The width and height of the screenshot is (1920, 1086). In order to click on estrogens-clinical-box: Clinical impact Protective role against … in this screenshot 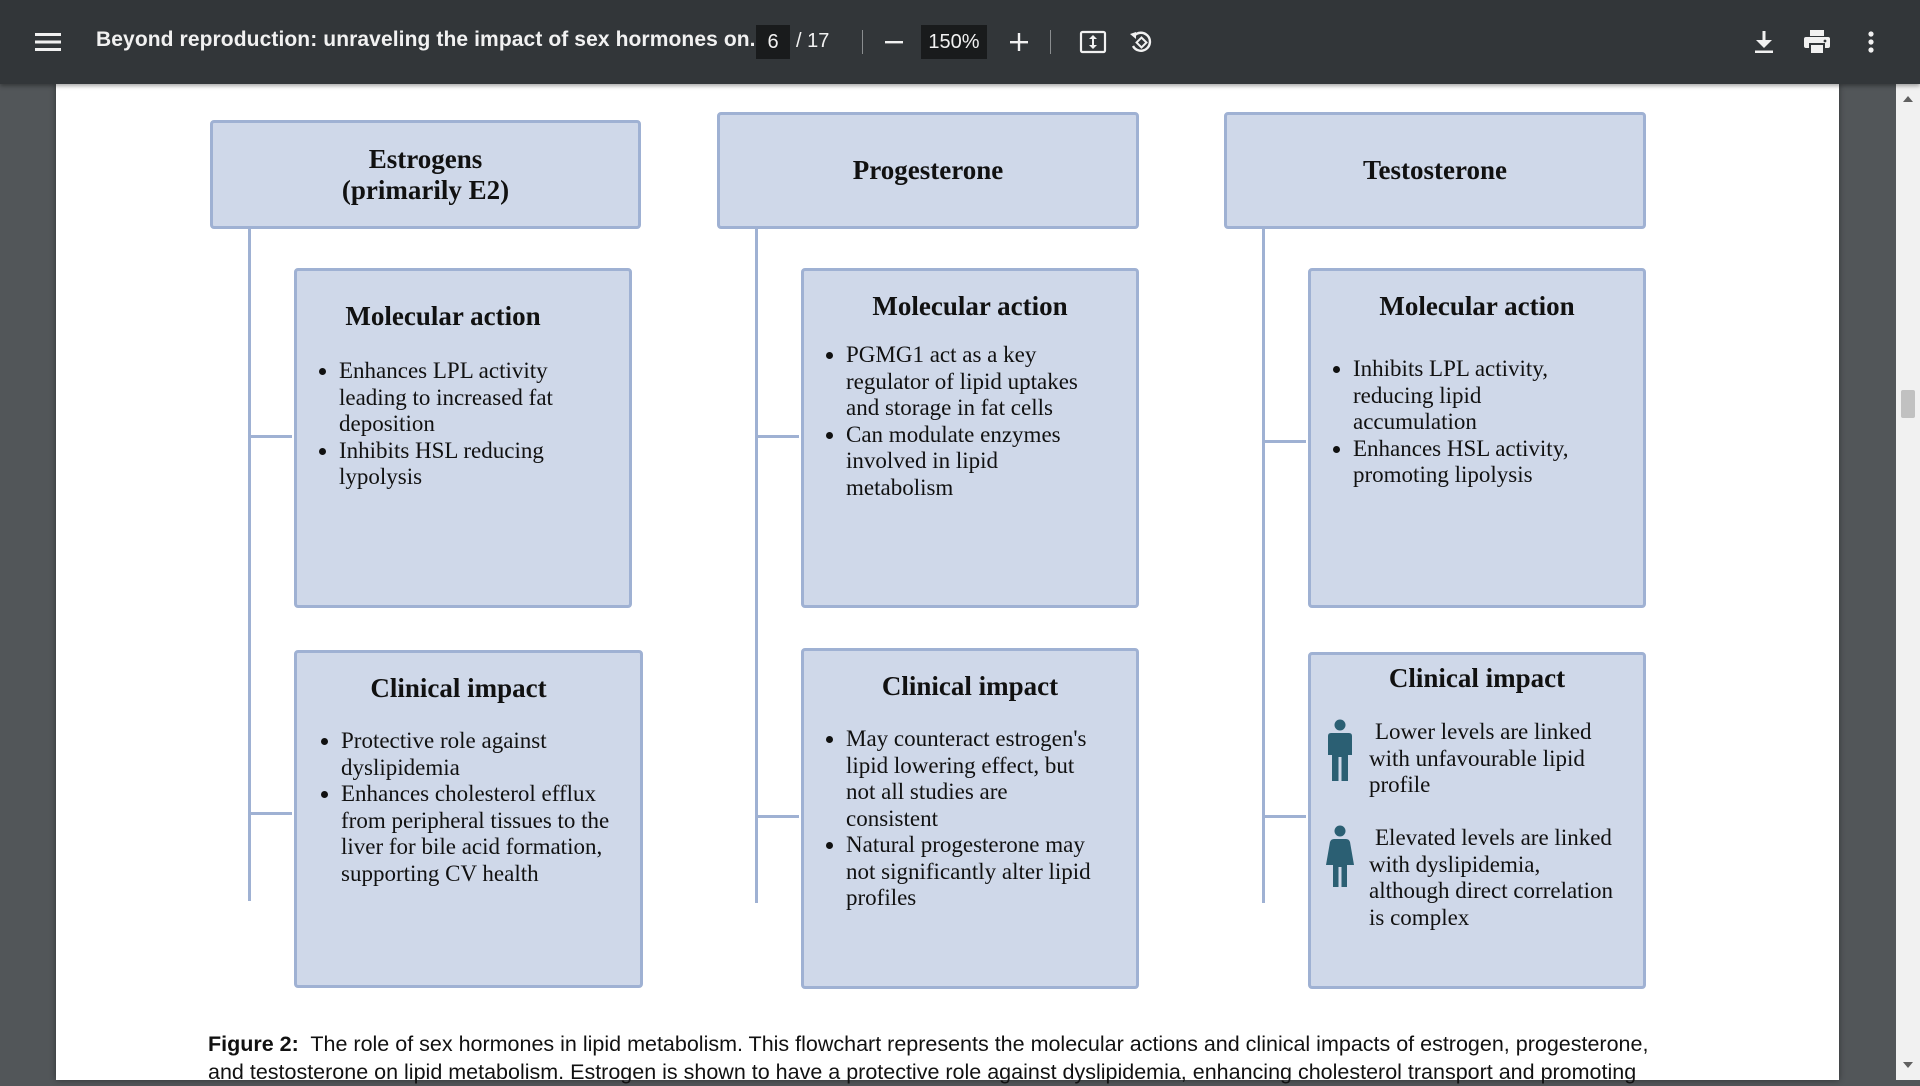, I will do `click(468, 819)`.